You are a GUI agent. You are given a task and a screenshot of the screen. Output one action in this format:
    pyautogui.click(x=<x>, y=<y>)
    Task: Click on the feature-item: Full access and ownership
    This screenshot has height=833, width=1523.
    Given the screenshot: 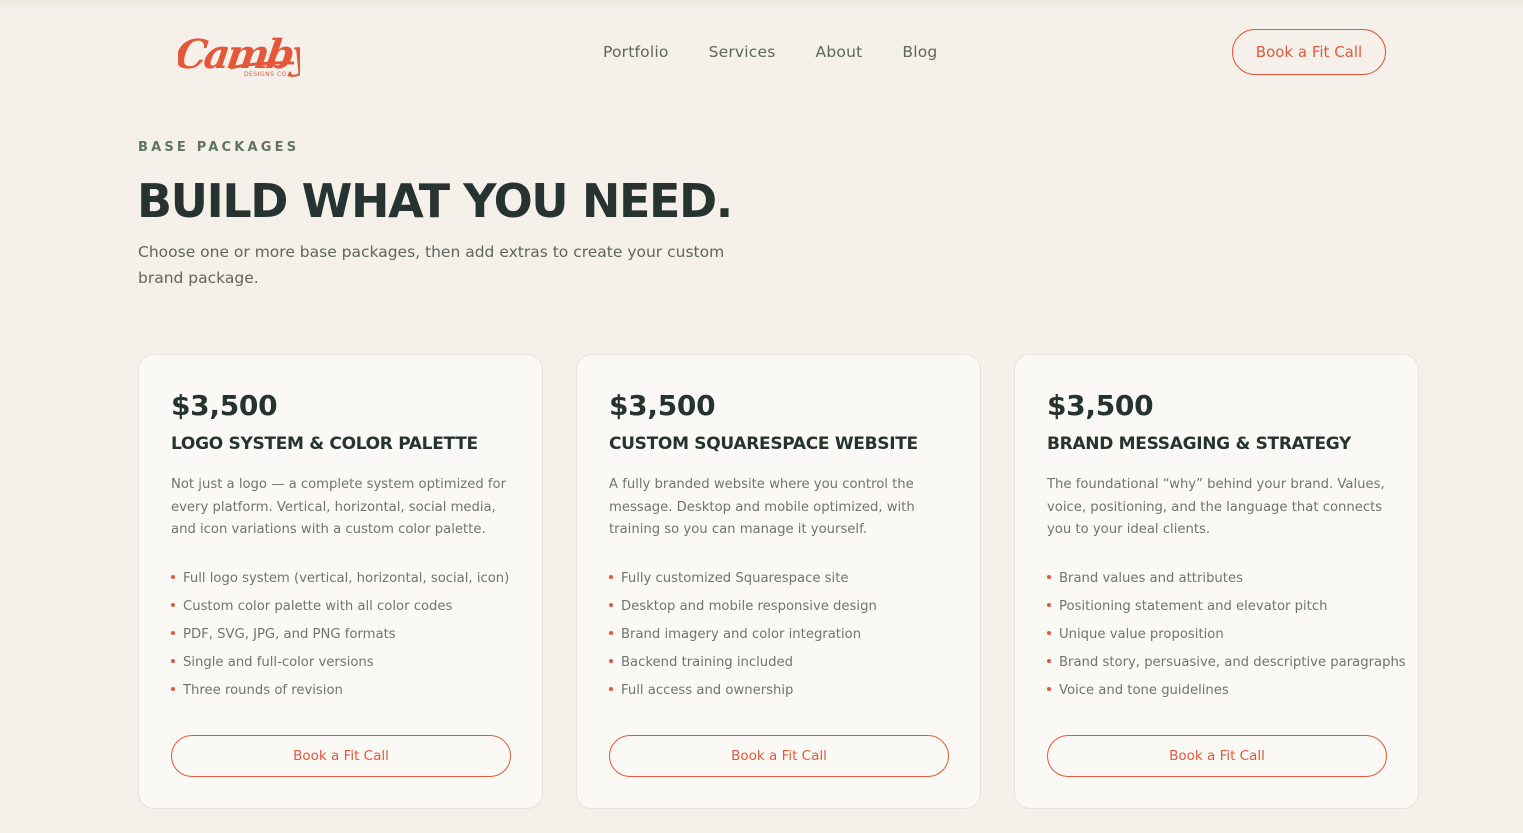 What is the action you would take?
    pyautogui.click(x=778, y=691)
    